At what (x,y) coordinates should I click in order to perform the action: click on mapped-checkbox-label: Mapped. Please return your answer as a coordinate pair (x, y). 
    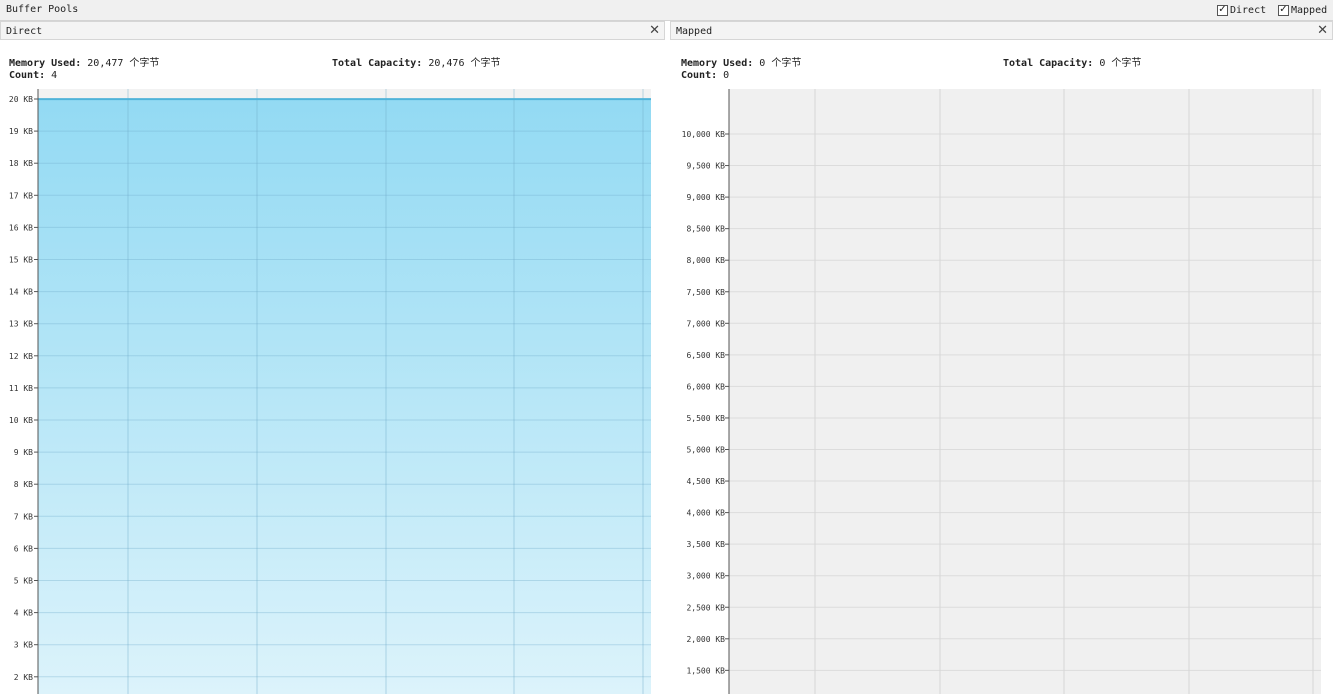
    Looking at the image, I should click on (1309, 10).